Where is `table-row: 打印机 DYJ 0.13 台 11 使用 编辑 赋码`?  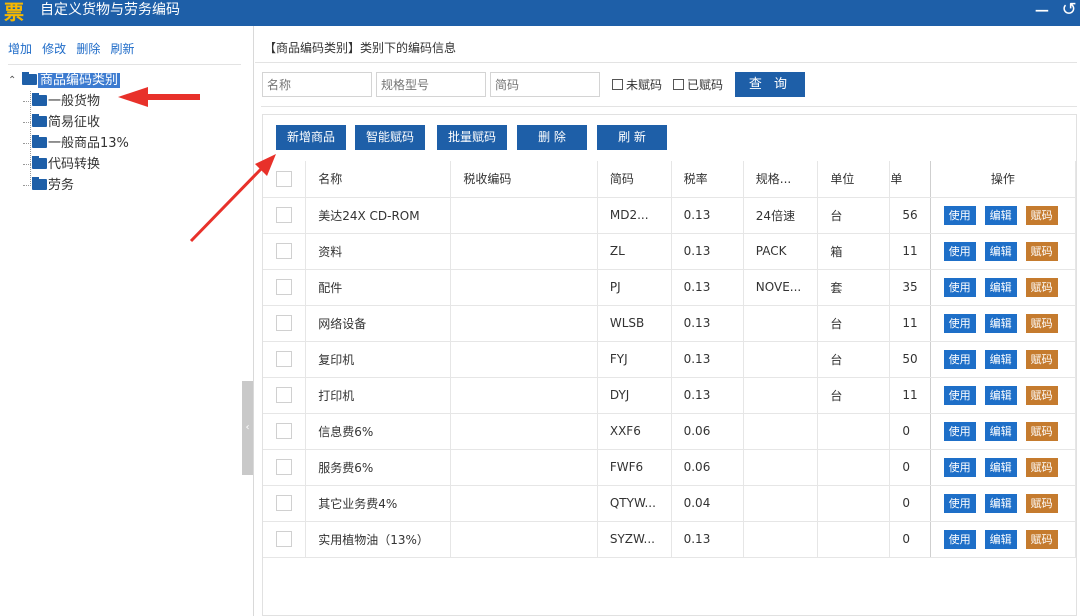 table-row: 打印机 DYJ 0.13 台 11 使用 编辑 赋码 is located at coordinates (670, 395).